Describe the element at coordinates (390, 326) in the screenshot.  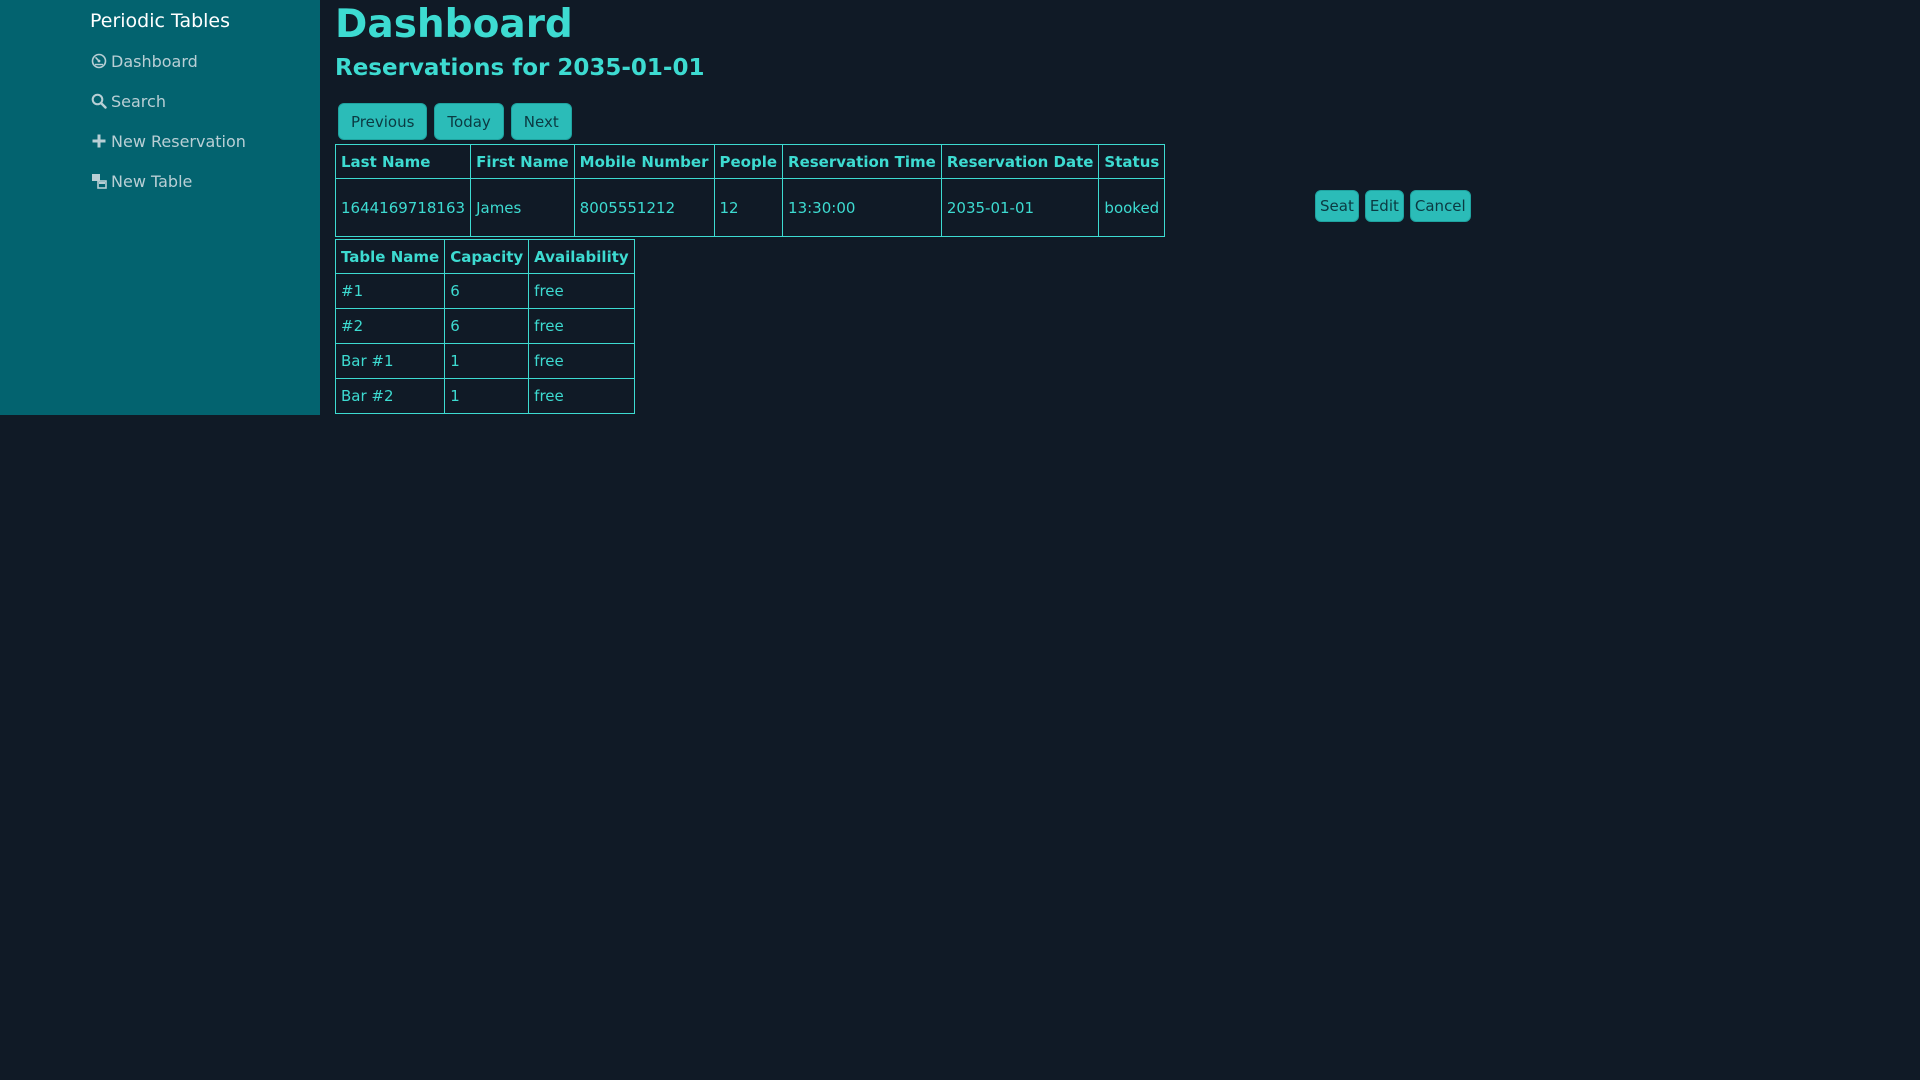
I see `table-name-cell: #2` at that location.